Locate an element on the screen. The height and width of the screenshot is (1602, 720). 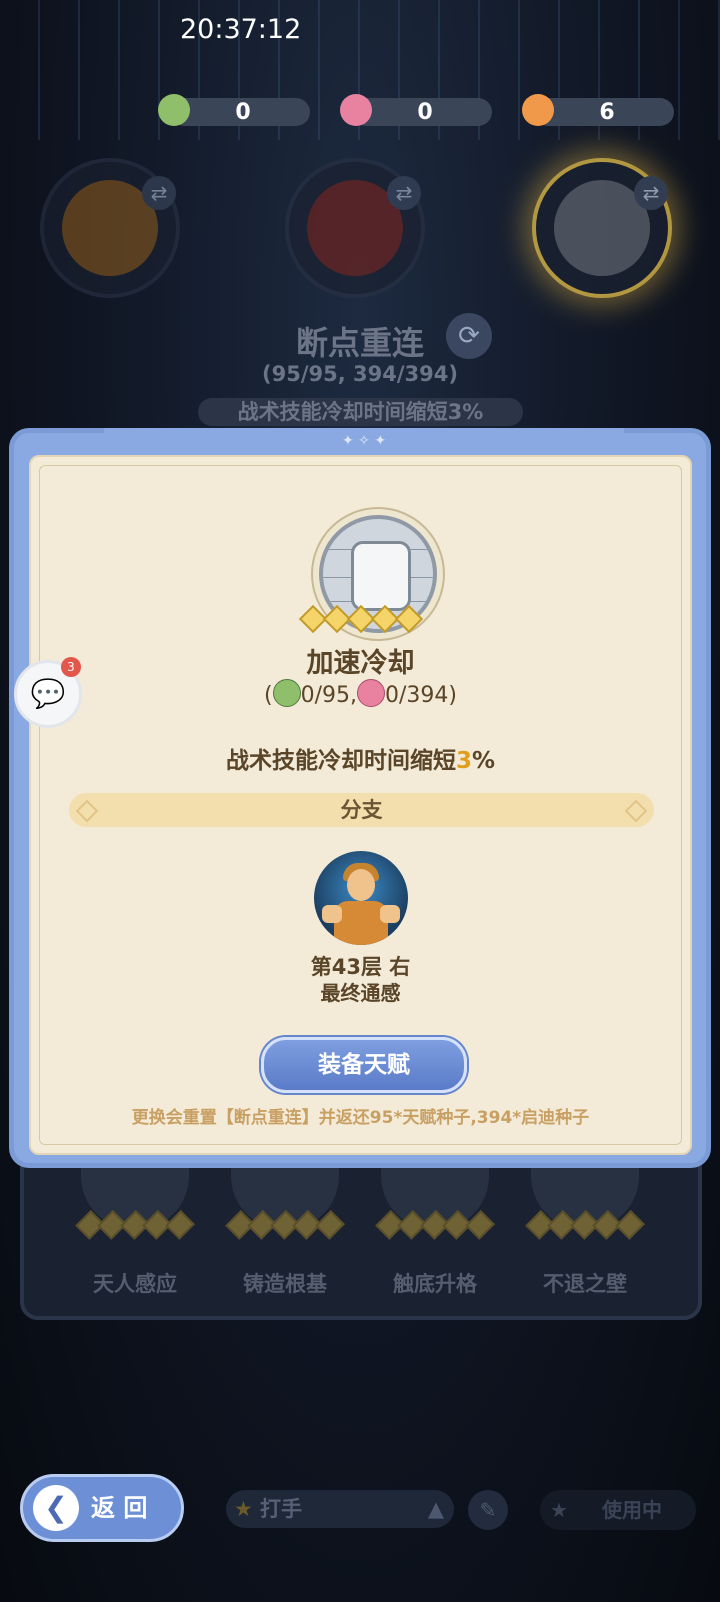
branch-character-avatar is located at coordinates (361, 898).